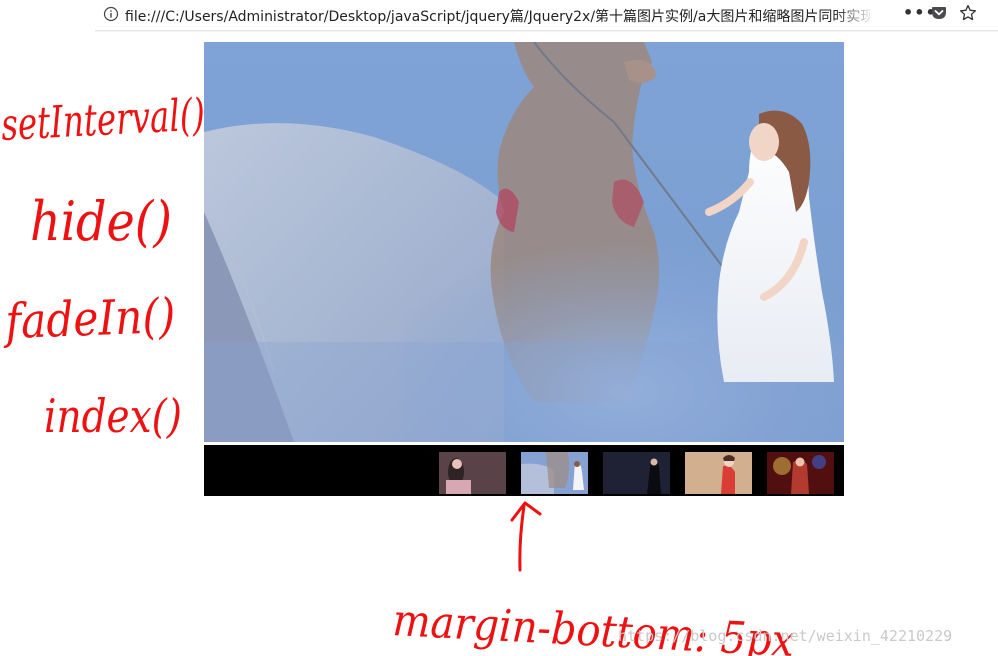  I want to click on note-index: index(), so click(113, 416).